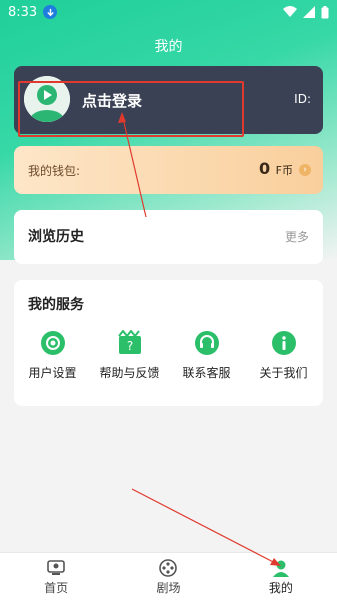  Describe the element at coordinates (302, 99) in the screenshot. I see `user-id-label: ID:` at that location.